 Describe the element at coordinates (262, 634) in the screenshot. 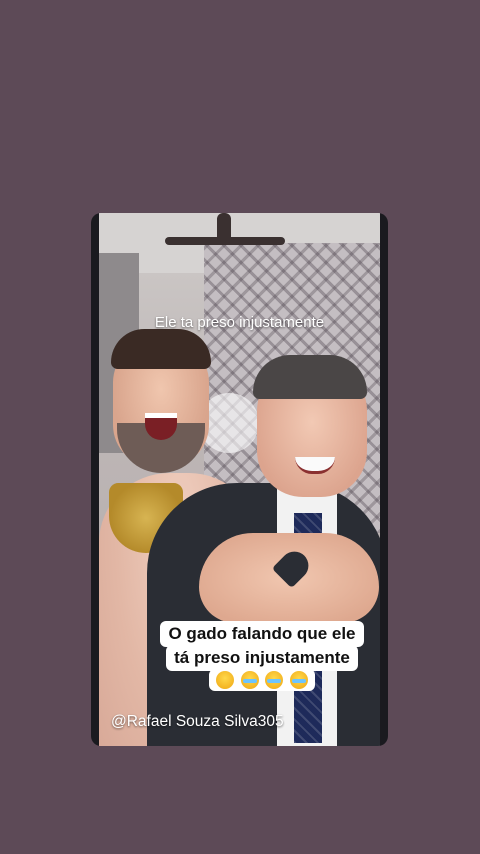

I see `caption-line-1: O gado falando que ele` at that location.